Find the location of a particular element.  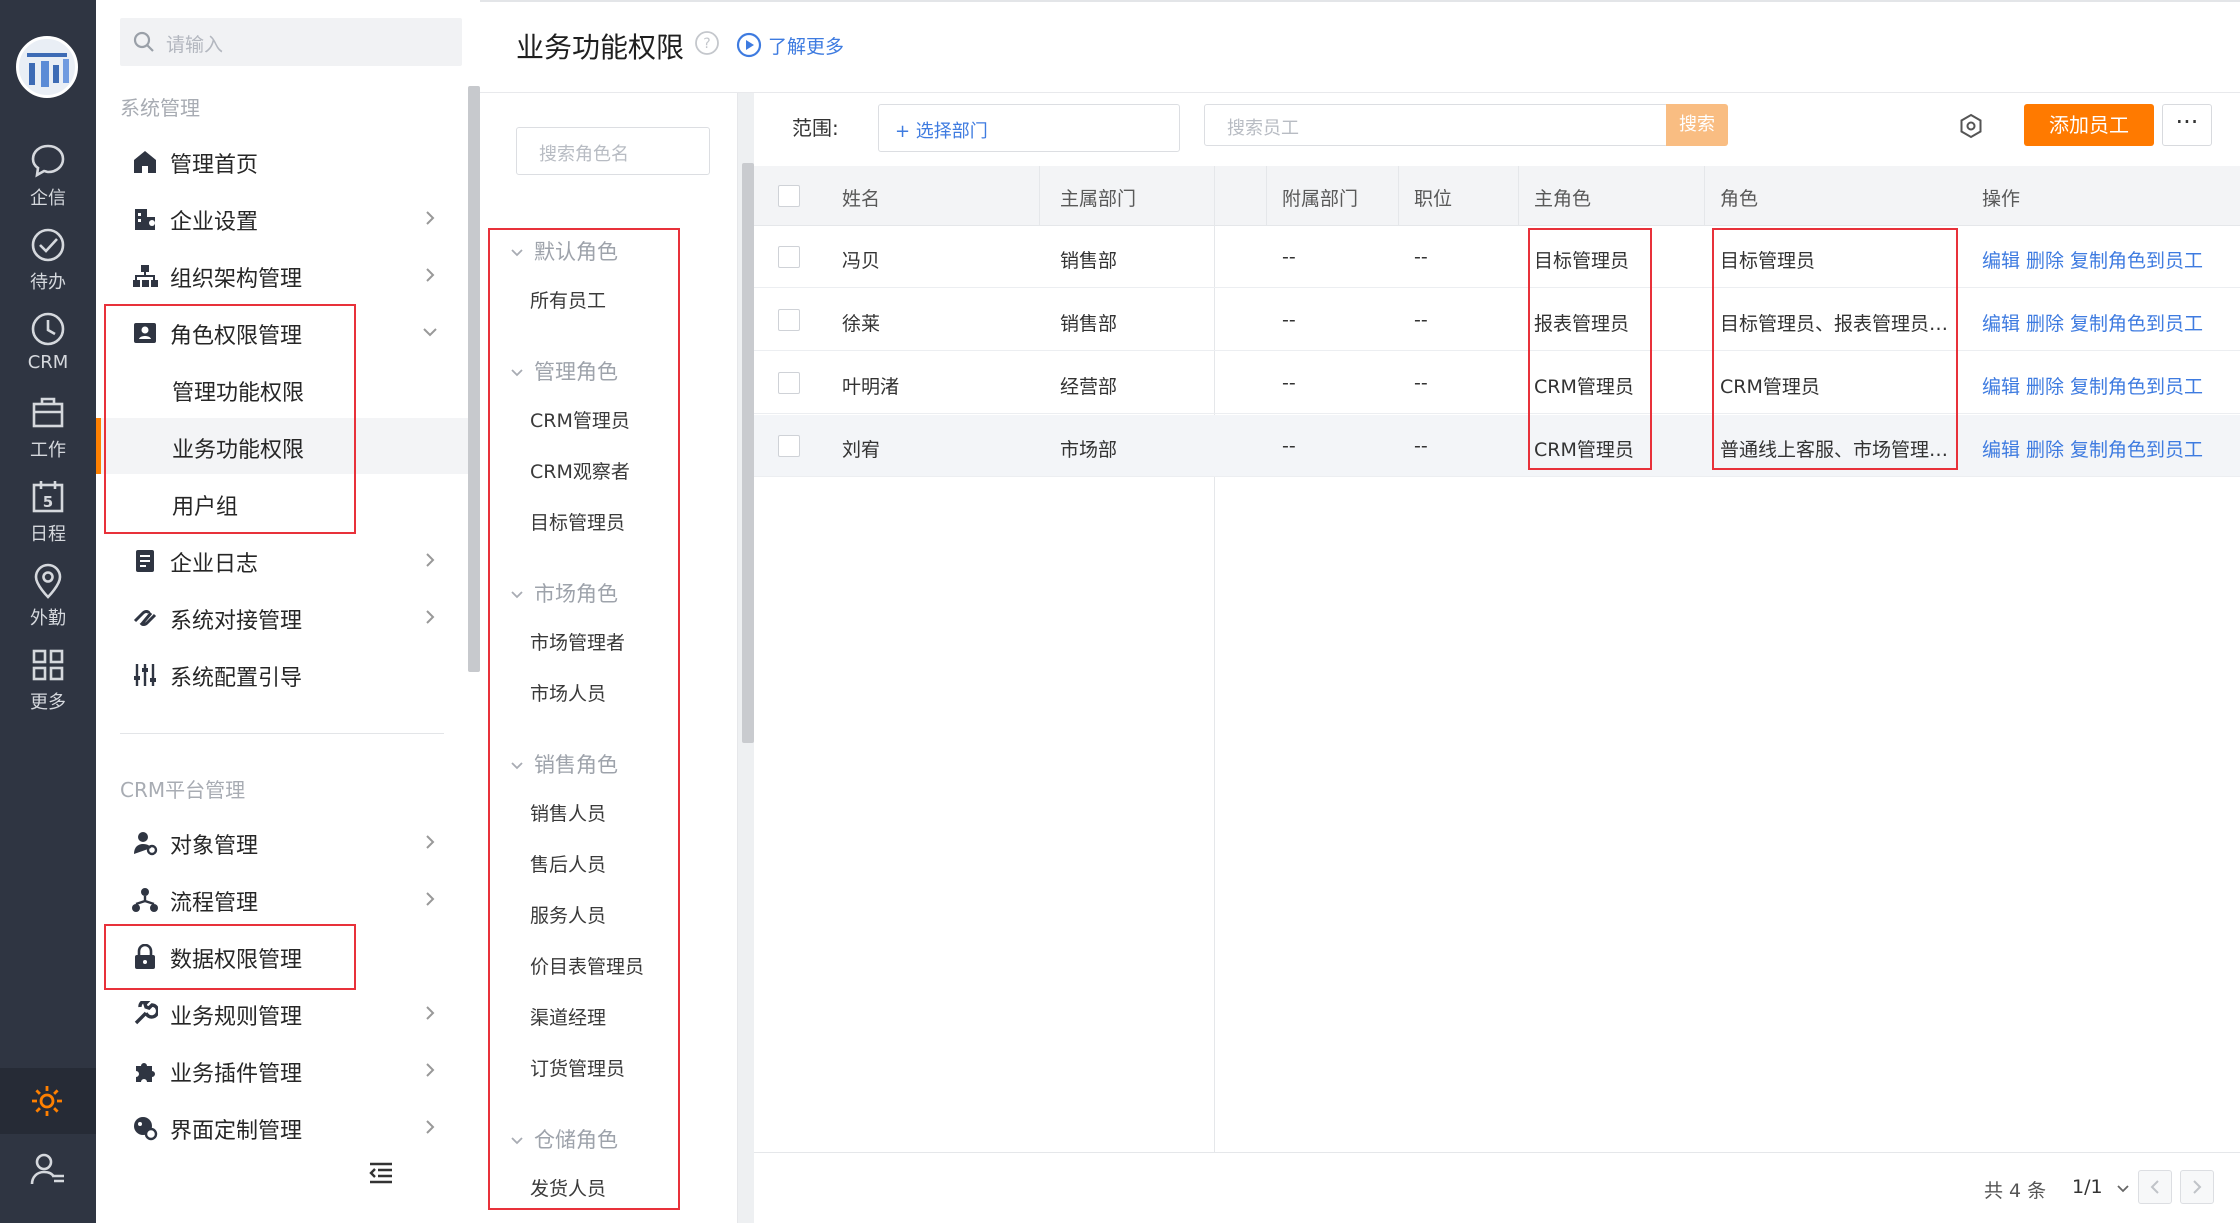

column-header: 操作 is located at coordinates (2001, 197).